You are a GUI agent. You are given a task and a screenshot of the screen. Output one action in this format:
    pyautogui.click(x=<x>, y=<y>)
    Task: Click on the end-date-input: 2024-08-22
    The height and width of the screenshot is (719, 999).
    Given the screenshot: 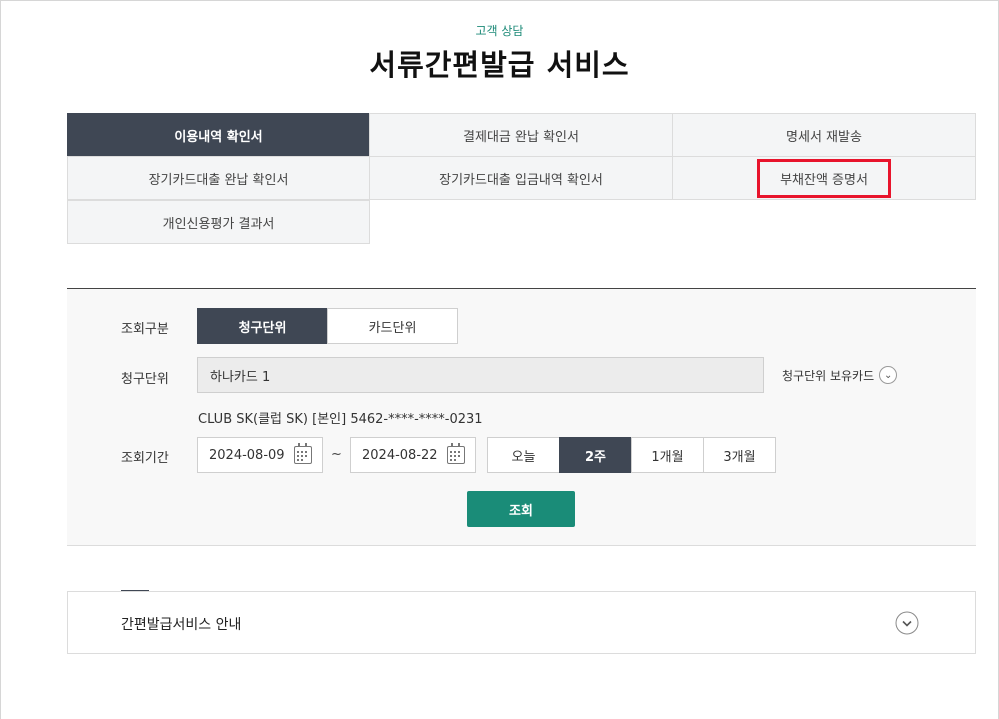 What is the action you would take?
    pyautogui.click(x=413, y=455)
    